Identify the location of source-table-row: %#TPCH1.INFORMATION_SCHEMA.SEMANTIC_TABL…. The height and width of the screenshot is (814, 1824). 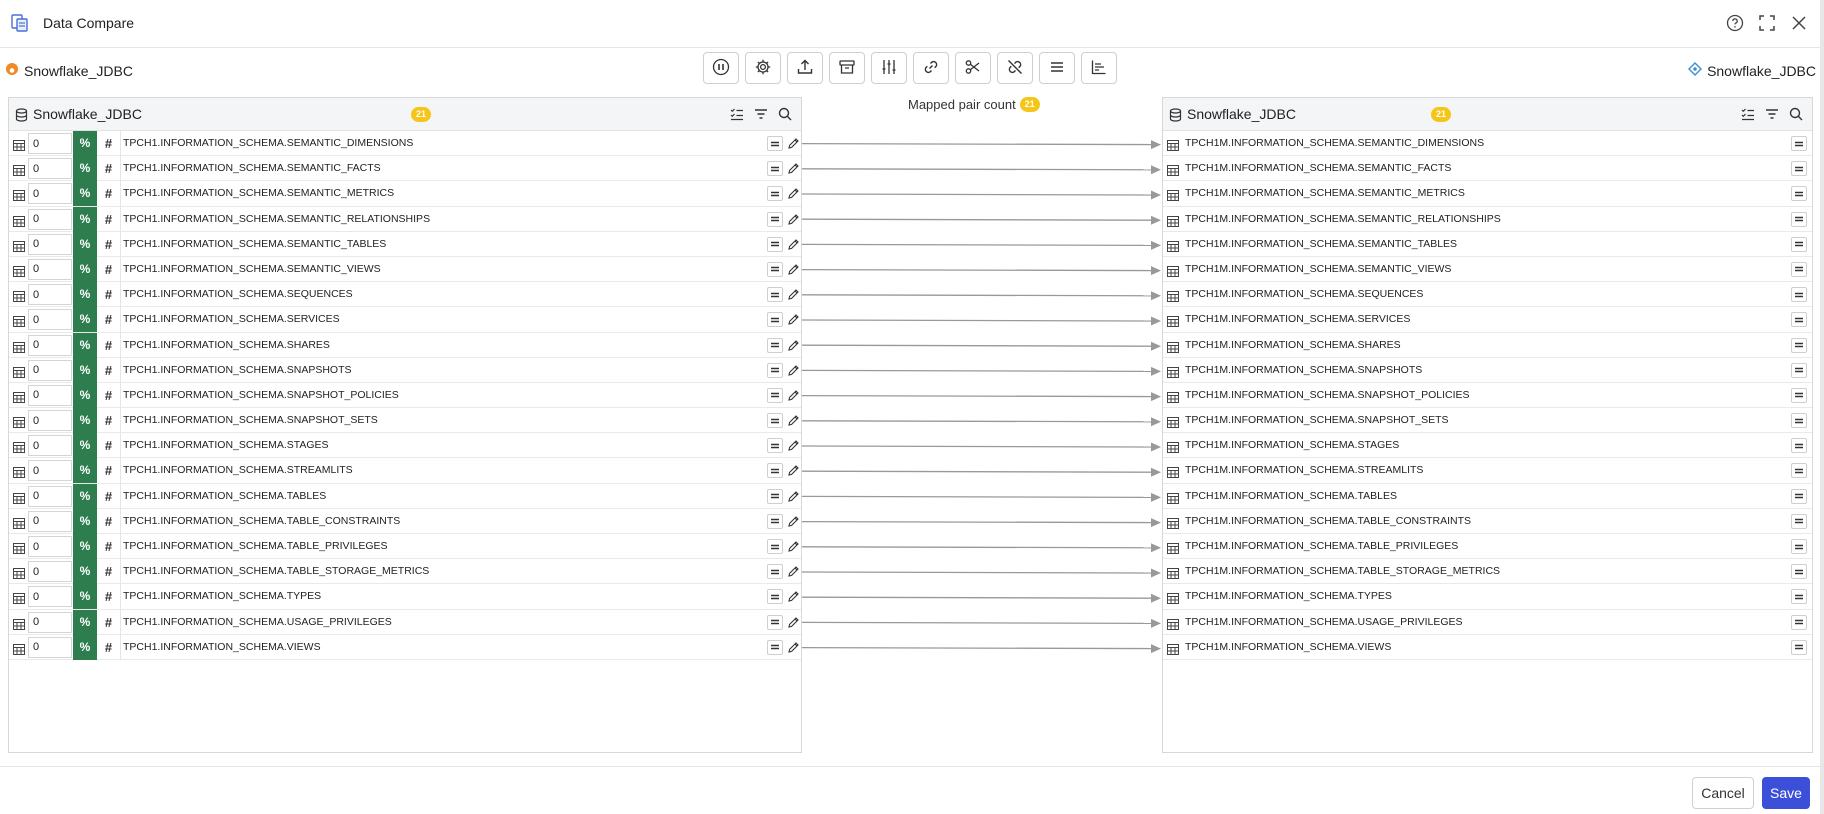
(405, 244).